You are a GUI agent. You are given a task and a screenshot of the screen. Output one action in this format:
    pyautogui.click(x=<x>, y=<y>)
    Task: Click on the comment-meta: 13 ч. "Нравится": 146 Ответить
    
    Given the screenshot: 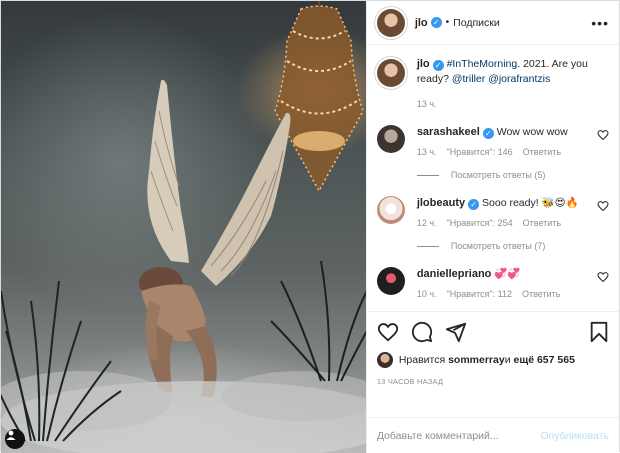 What is the action you would take?
    pyautogui.click(x=513, y=152)
    